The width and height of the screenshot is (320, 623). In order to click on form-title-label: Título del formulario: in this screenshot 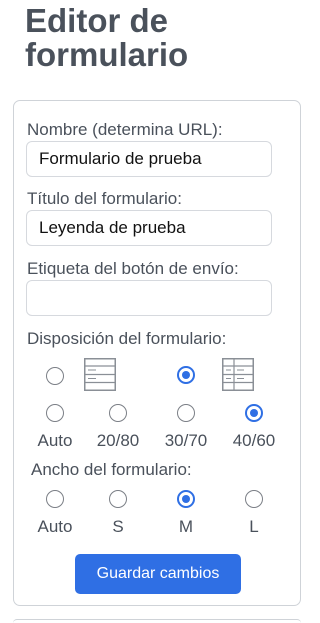, I will do `click(104, 198)`.